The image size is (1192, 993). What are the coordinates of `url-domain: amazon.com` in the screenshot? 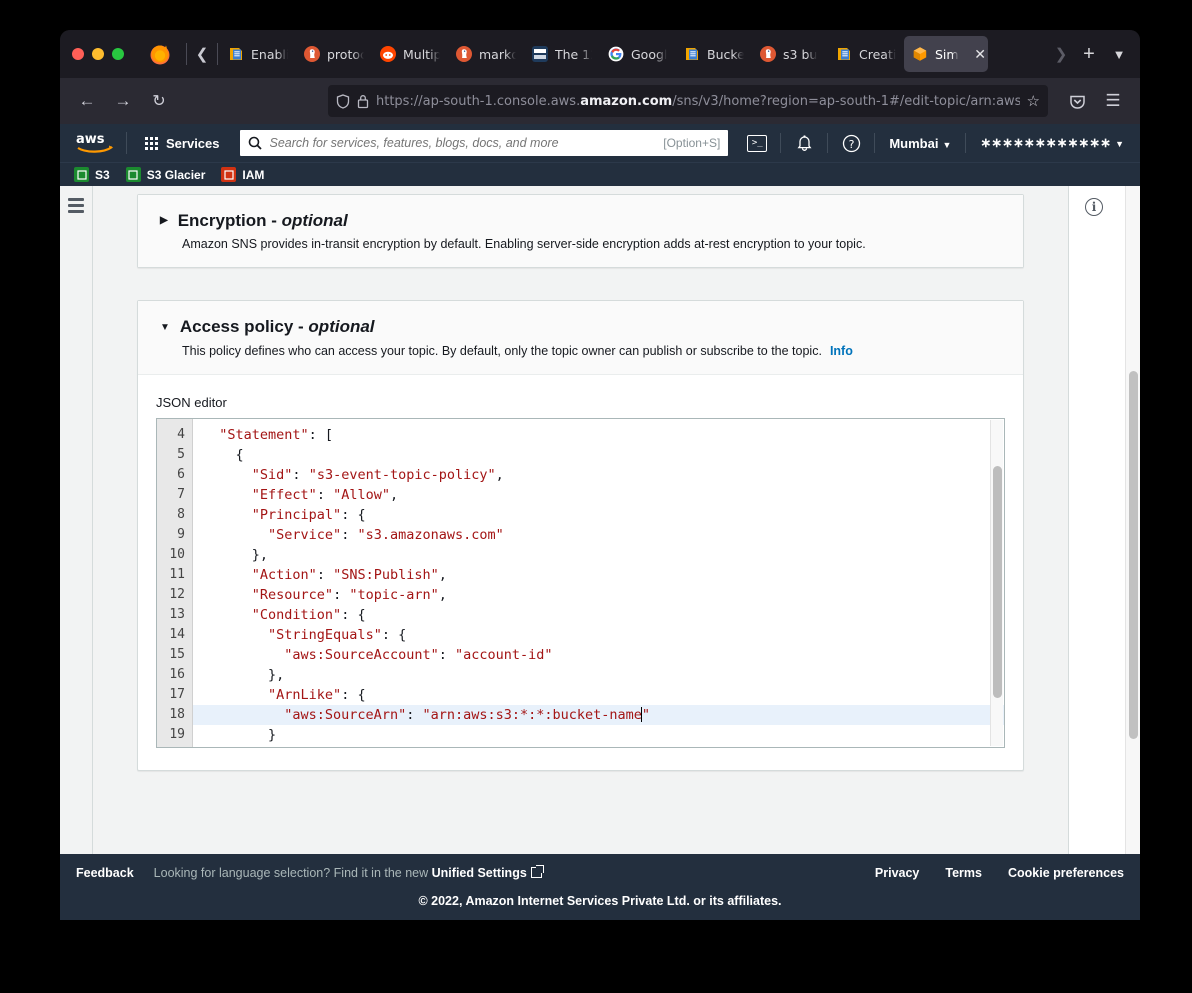 It's located at (626, 101).